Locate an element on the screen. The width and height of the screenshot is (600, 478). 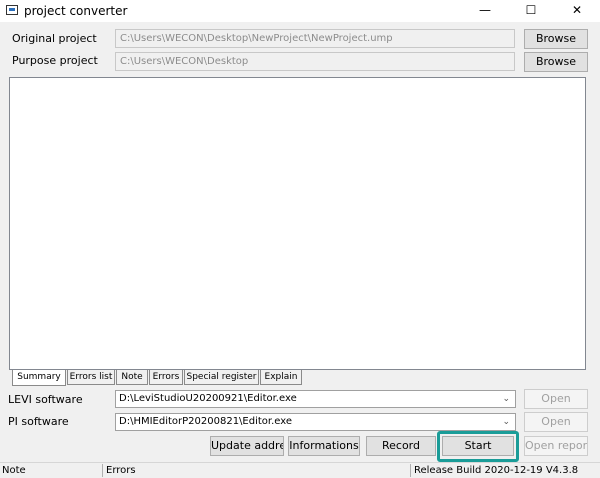
minimize-button: — is located at coordinates (485, 11).